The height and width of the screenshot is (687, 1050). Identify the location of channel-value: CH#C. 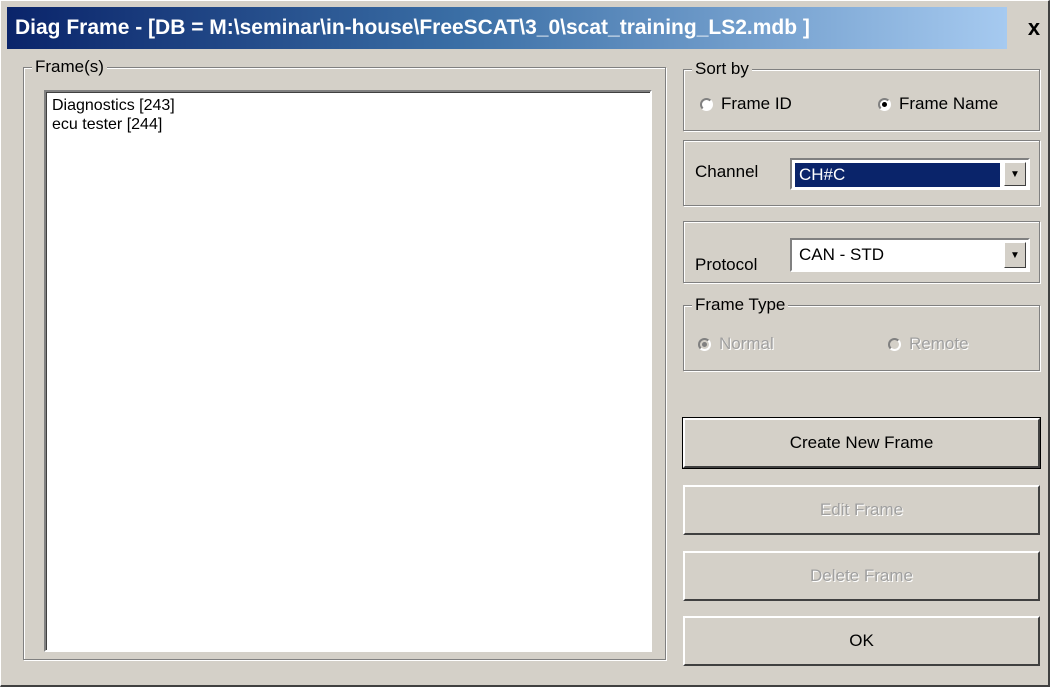
(897, 175).